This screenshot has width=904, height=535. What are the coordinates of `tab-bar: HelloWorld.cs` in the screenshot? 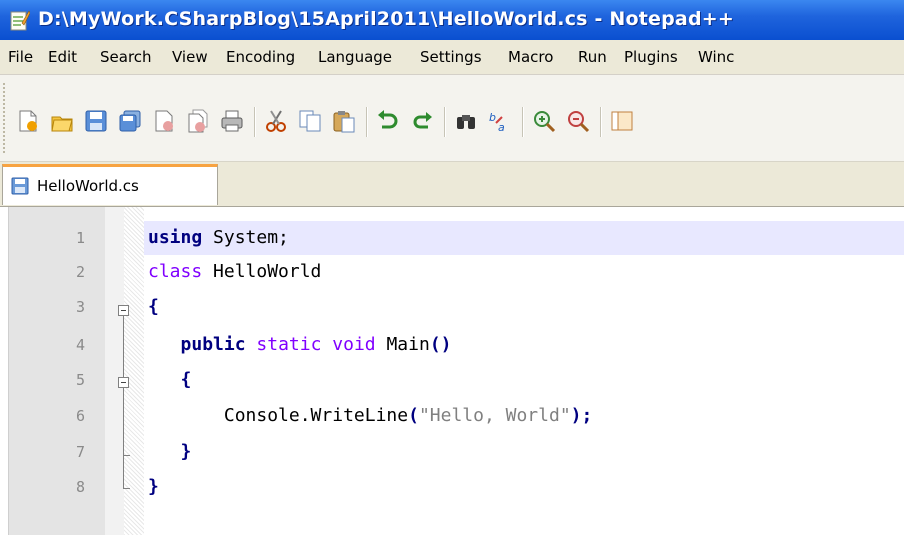 It's located at (452, 184).